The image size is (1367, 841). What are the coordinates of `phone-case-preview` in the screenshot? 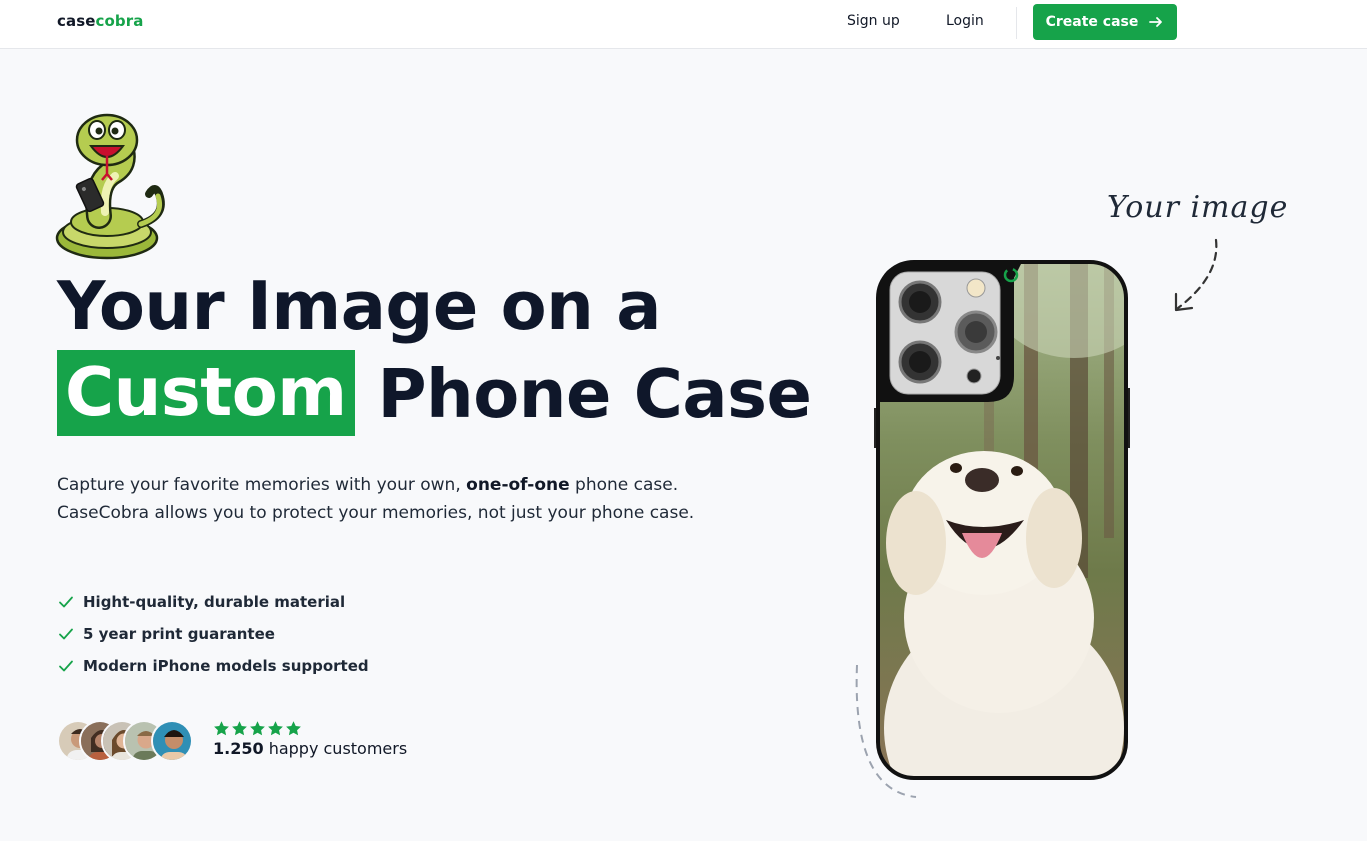 It's located at (1002, 520).